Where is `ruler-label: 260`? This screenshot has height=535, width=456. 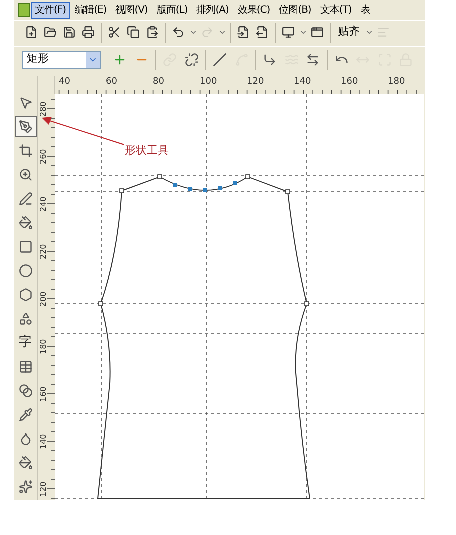
ruler-label: 260 is located at coordinates (43, 156).